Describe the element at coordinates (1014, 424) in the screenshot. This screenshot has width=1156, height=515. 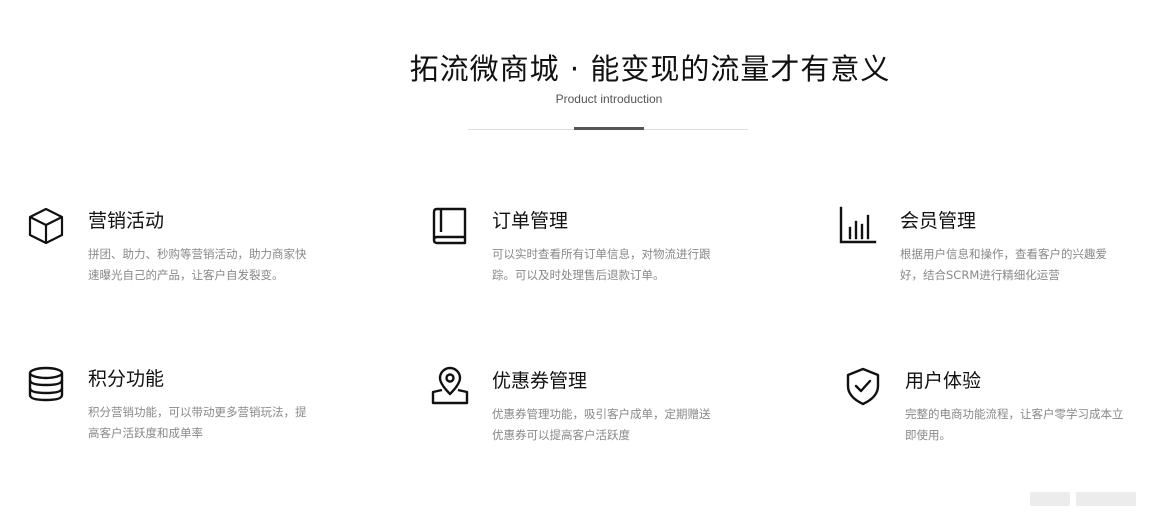
I see `feature-description: 完整的电商功能流程，让客户零学习成本立即使用。` at that location.